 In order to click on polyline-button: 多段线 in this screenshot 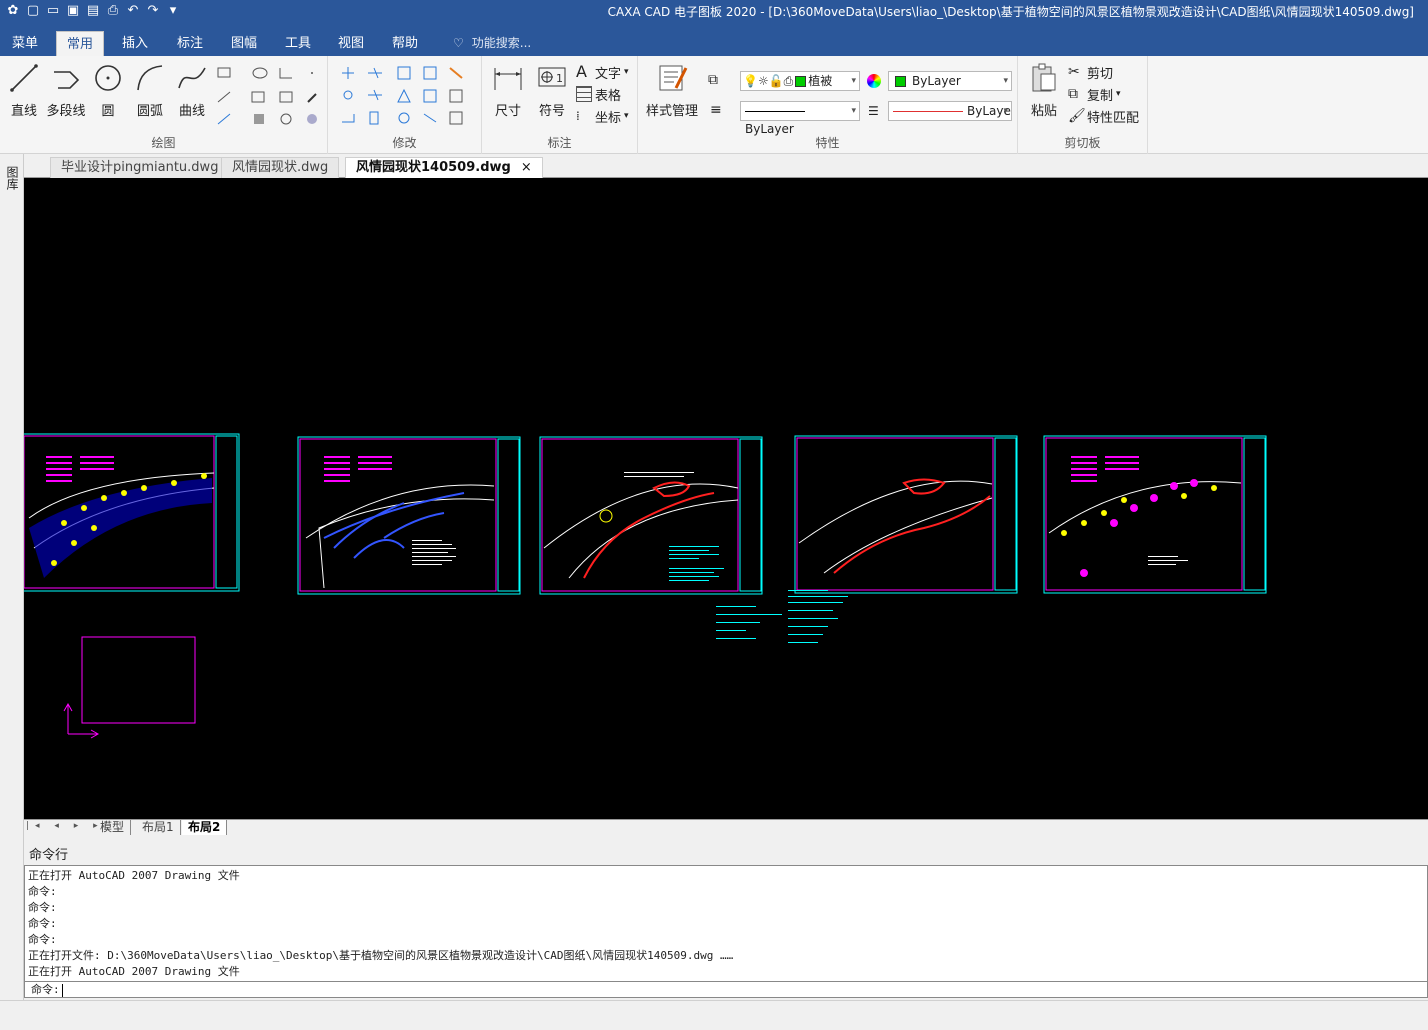, I will do `click(66, 90)`.